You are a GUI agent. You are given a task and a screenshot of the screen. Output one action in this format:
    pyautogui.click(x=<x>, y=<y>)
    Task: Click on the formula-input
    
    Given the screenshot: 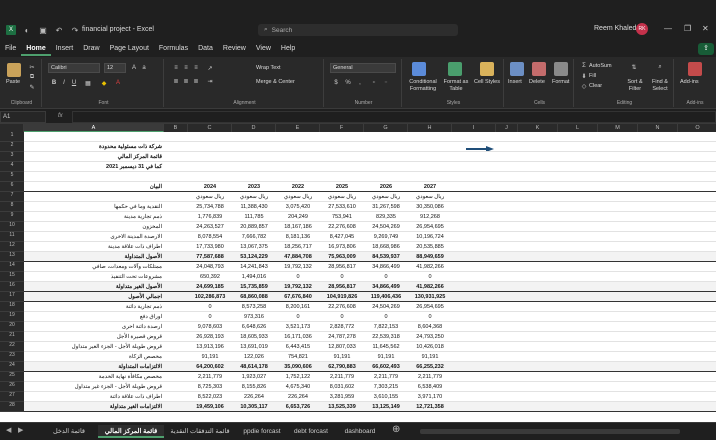 What is the action you would take?
    pyautogui.click(x=394, y=117)
    